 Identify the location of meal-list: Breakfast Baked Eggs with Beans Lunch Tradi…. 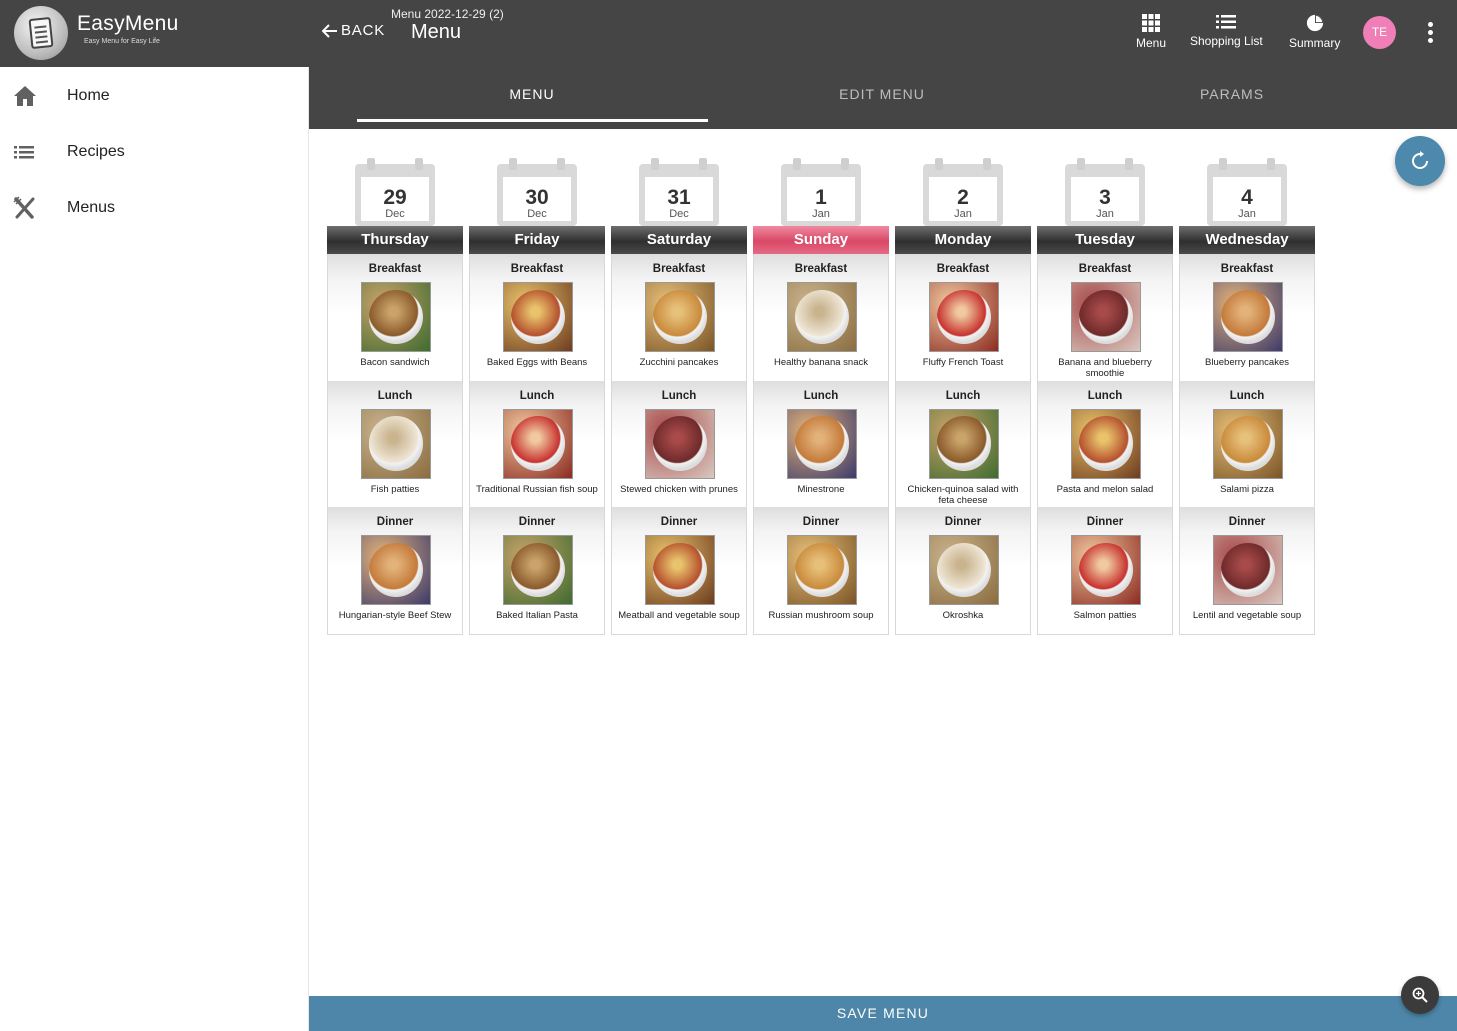
(537, 444).